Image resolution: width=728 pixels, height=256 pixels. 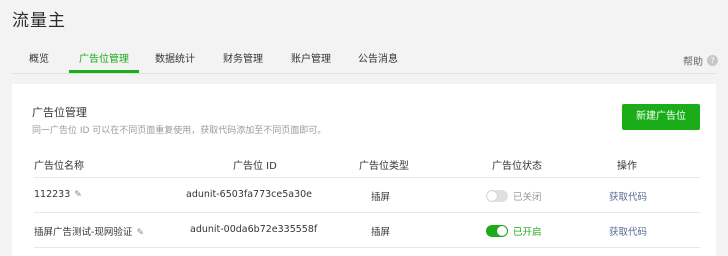 What do you see at coordinates (527, 197) in the screenshot?
I see `status-text: 已关闭` at bounding box center [527, 197].